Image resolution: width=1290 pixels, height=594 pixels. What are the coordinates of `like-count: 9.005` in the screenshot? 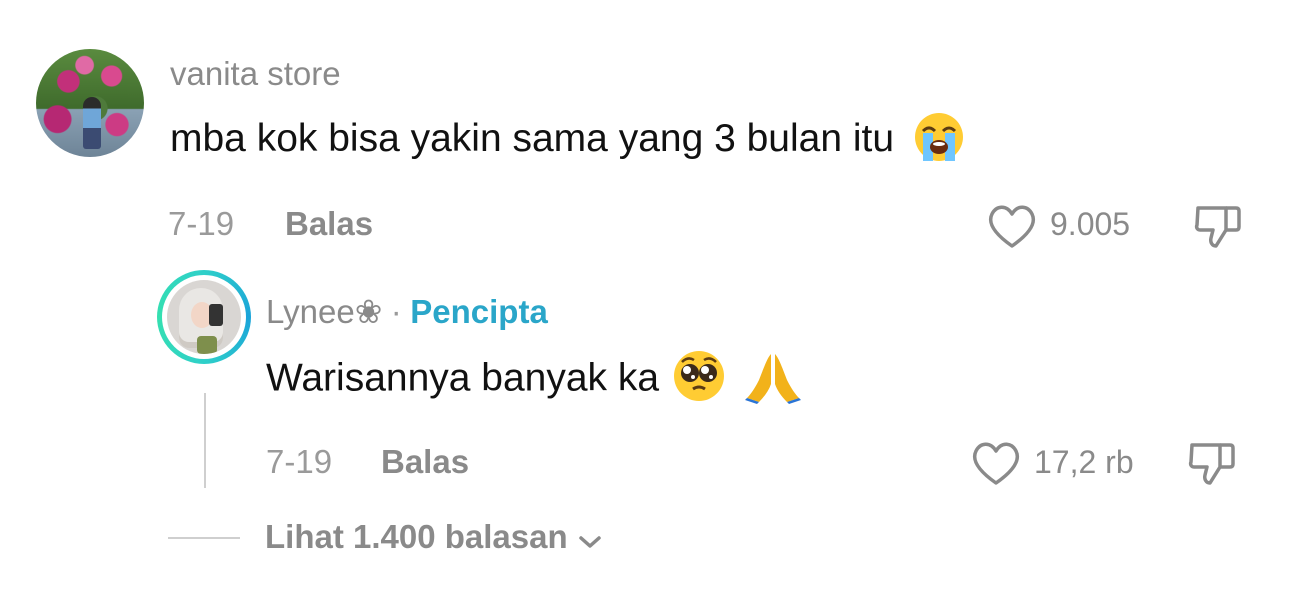 It's located at (1090, 224).